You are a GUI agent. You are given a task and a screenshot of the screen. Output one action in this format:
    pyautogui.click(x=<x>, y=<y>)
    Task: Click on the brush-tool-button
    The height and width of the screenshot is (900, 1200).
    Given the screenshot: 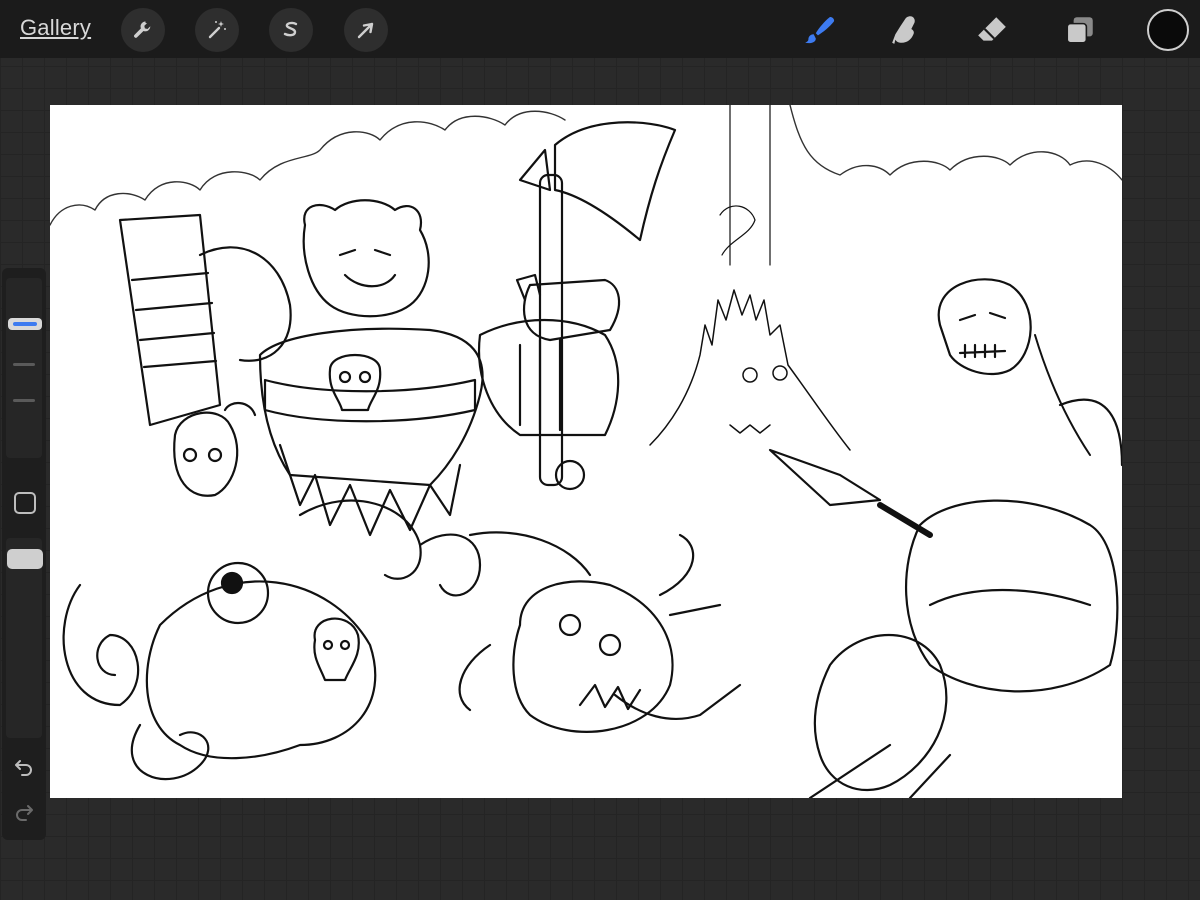 What is the action you would take?
    pyautogui.click(x=819, y=30)
    